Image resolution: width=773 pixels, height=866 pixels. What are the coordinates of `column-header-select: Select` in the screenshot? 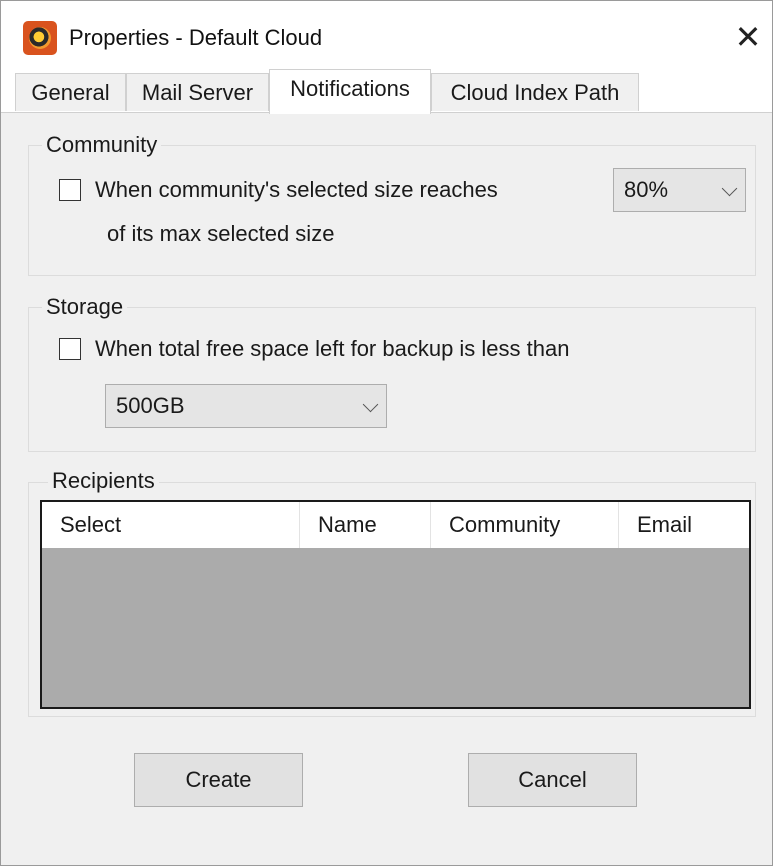 It's located at (171, 525).